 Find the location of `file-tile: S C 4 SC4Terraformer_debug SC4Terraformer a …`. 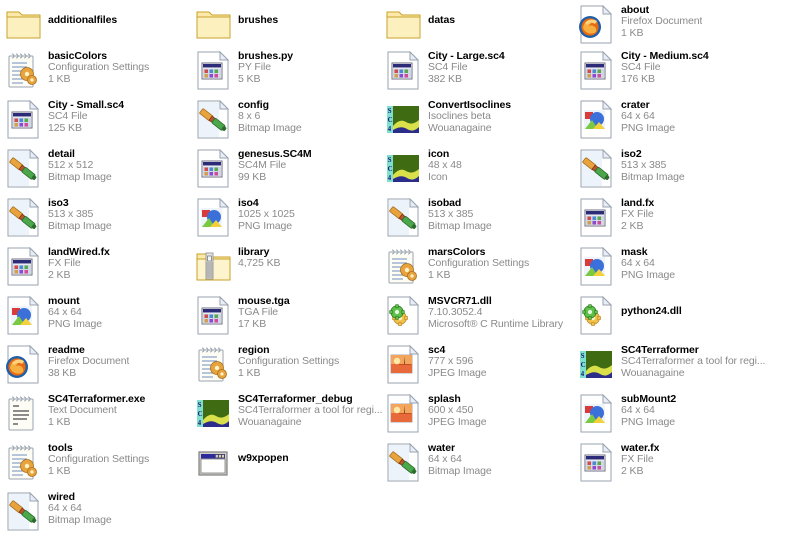

file-tile: S C 4 SC4Terraformer_debug SC4Terraformer a … is located at coordinates (289, 415).